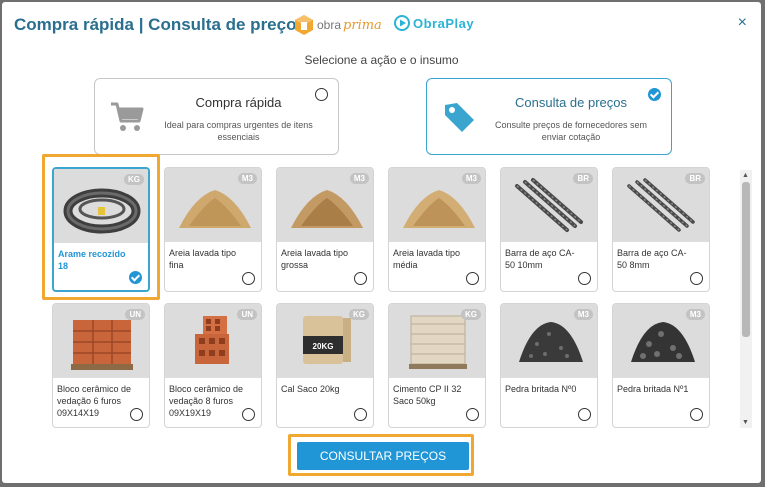 Image resolution: width=765 pixels, height=487 pixels. I want to click on product-card-pedra-britada-1: M3 Pedra britada Nº1, so click(661, 365).